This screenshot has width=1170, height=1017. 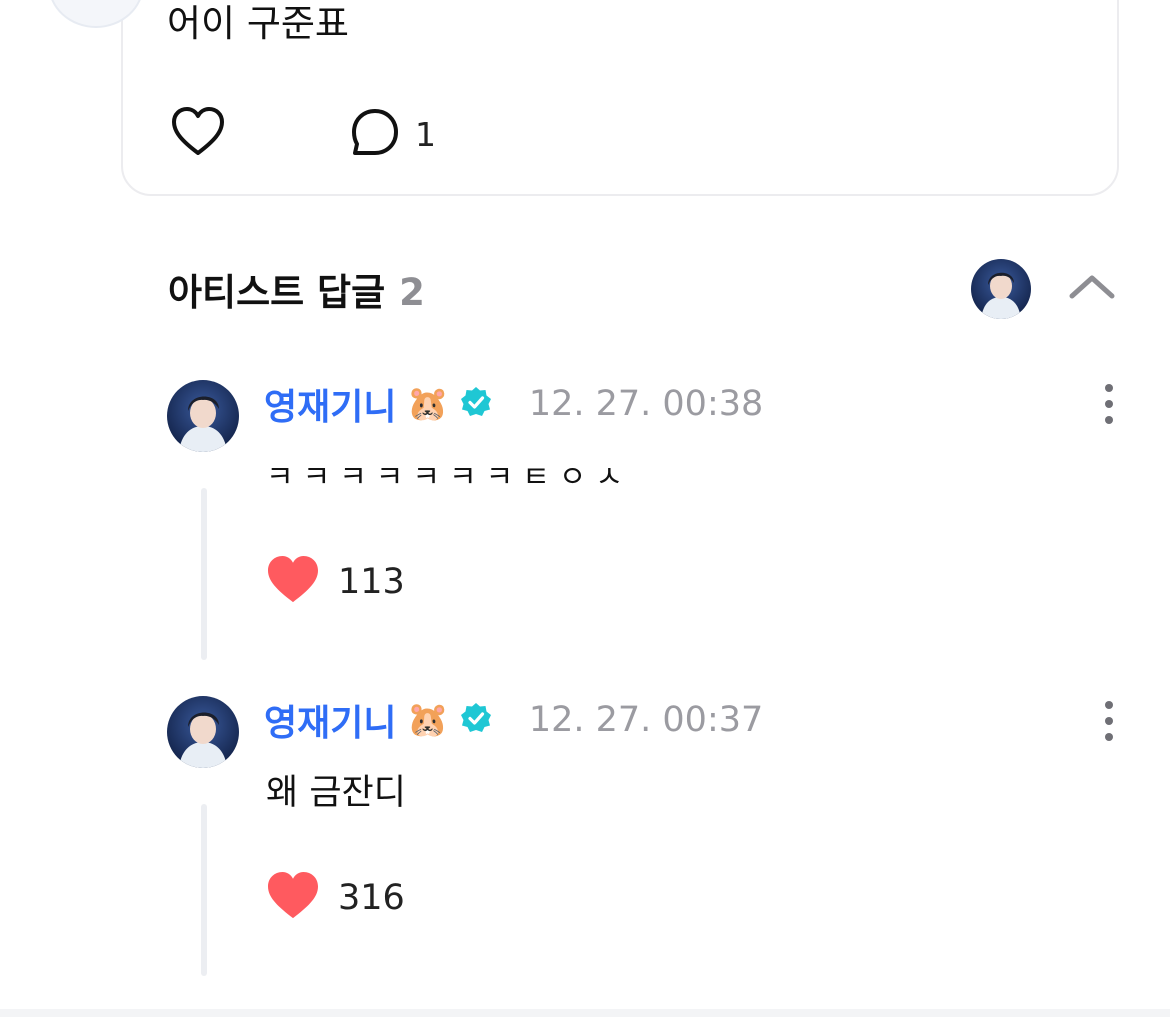 I want to click on chevron-up-icon, so click(x=1092, y=288).